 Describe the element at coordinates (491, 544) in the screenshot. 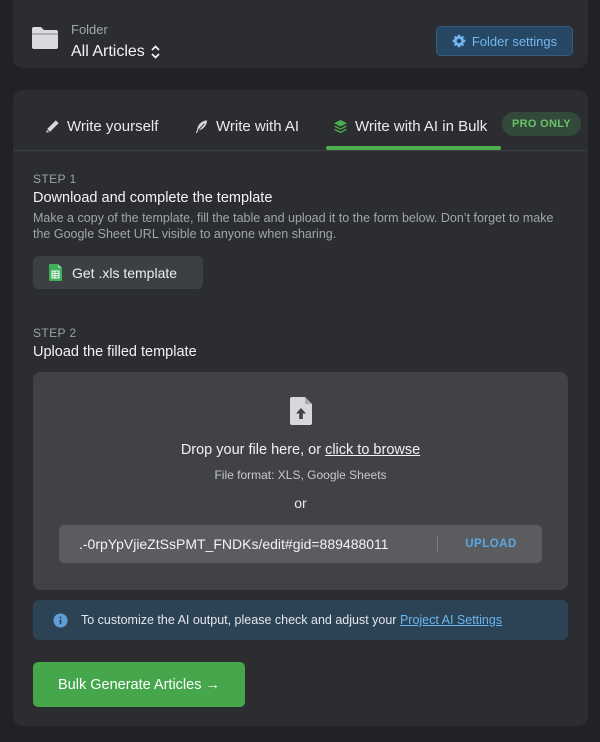

I see `upload-button: UPLOAD` at that location.